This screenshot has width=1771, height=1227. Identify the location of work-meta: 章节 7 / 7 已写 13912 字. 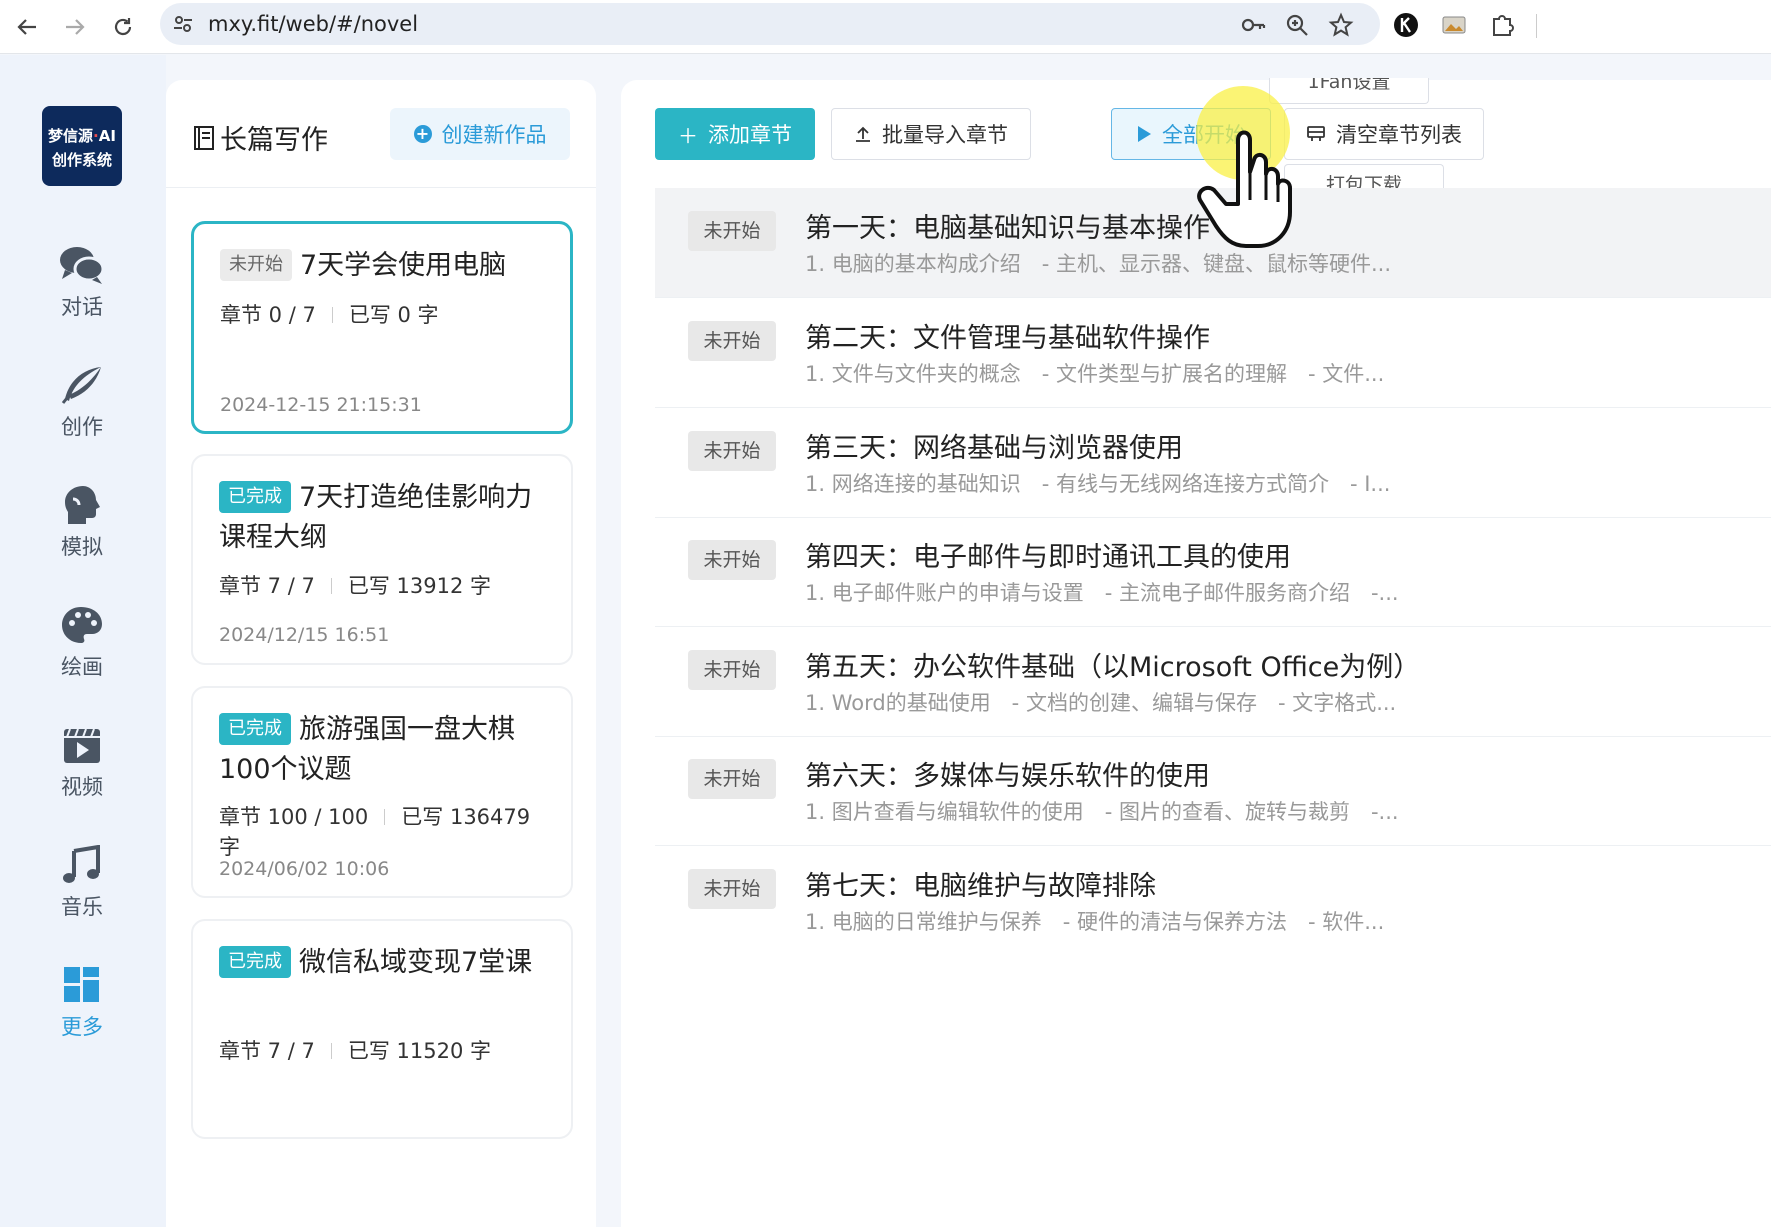
(355, 585).